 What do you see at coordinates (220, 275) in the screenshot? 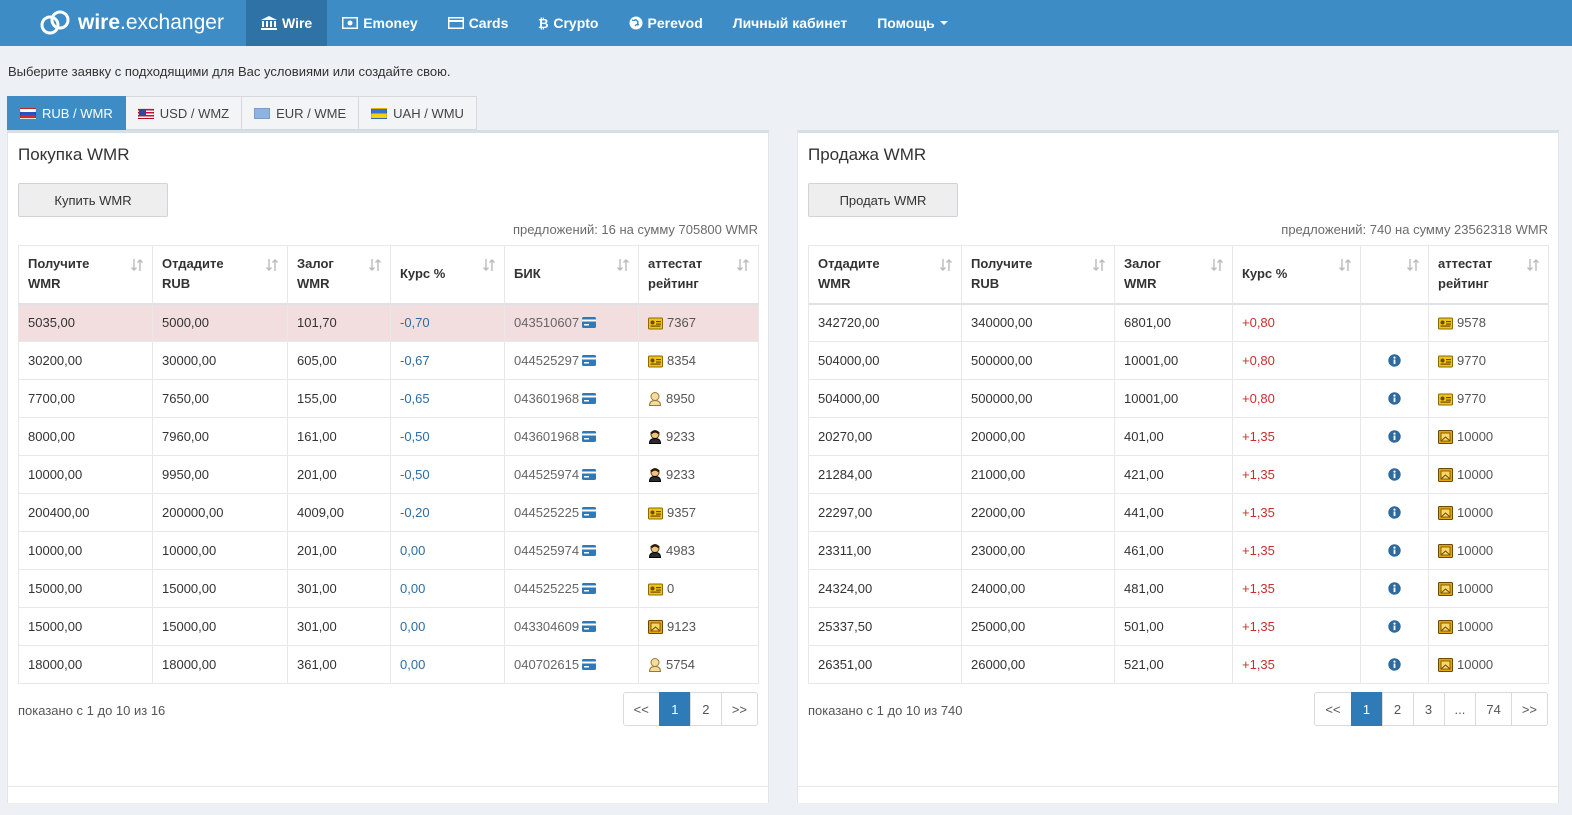
I see `column-header: Отдадите RUB` at bounding box center [220, 275].